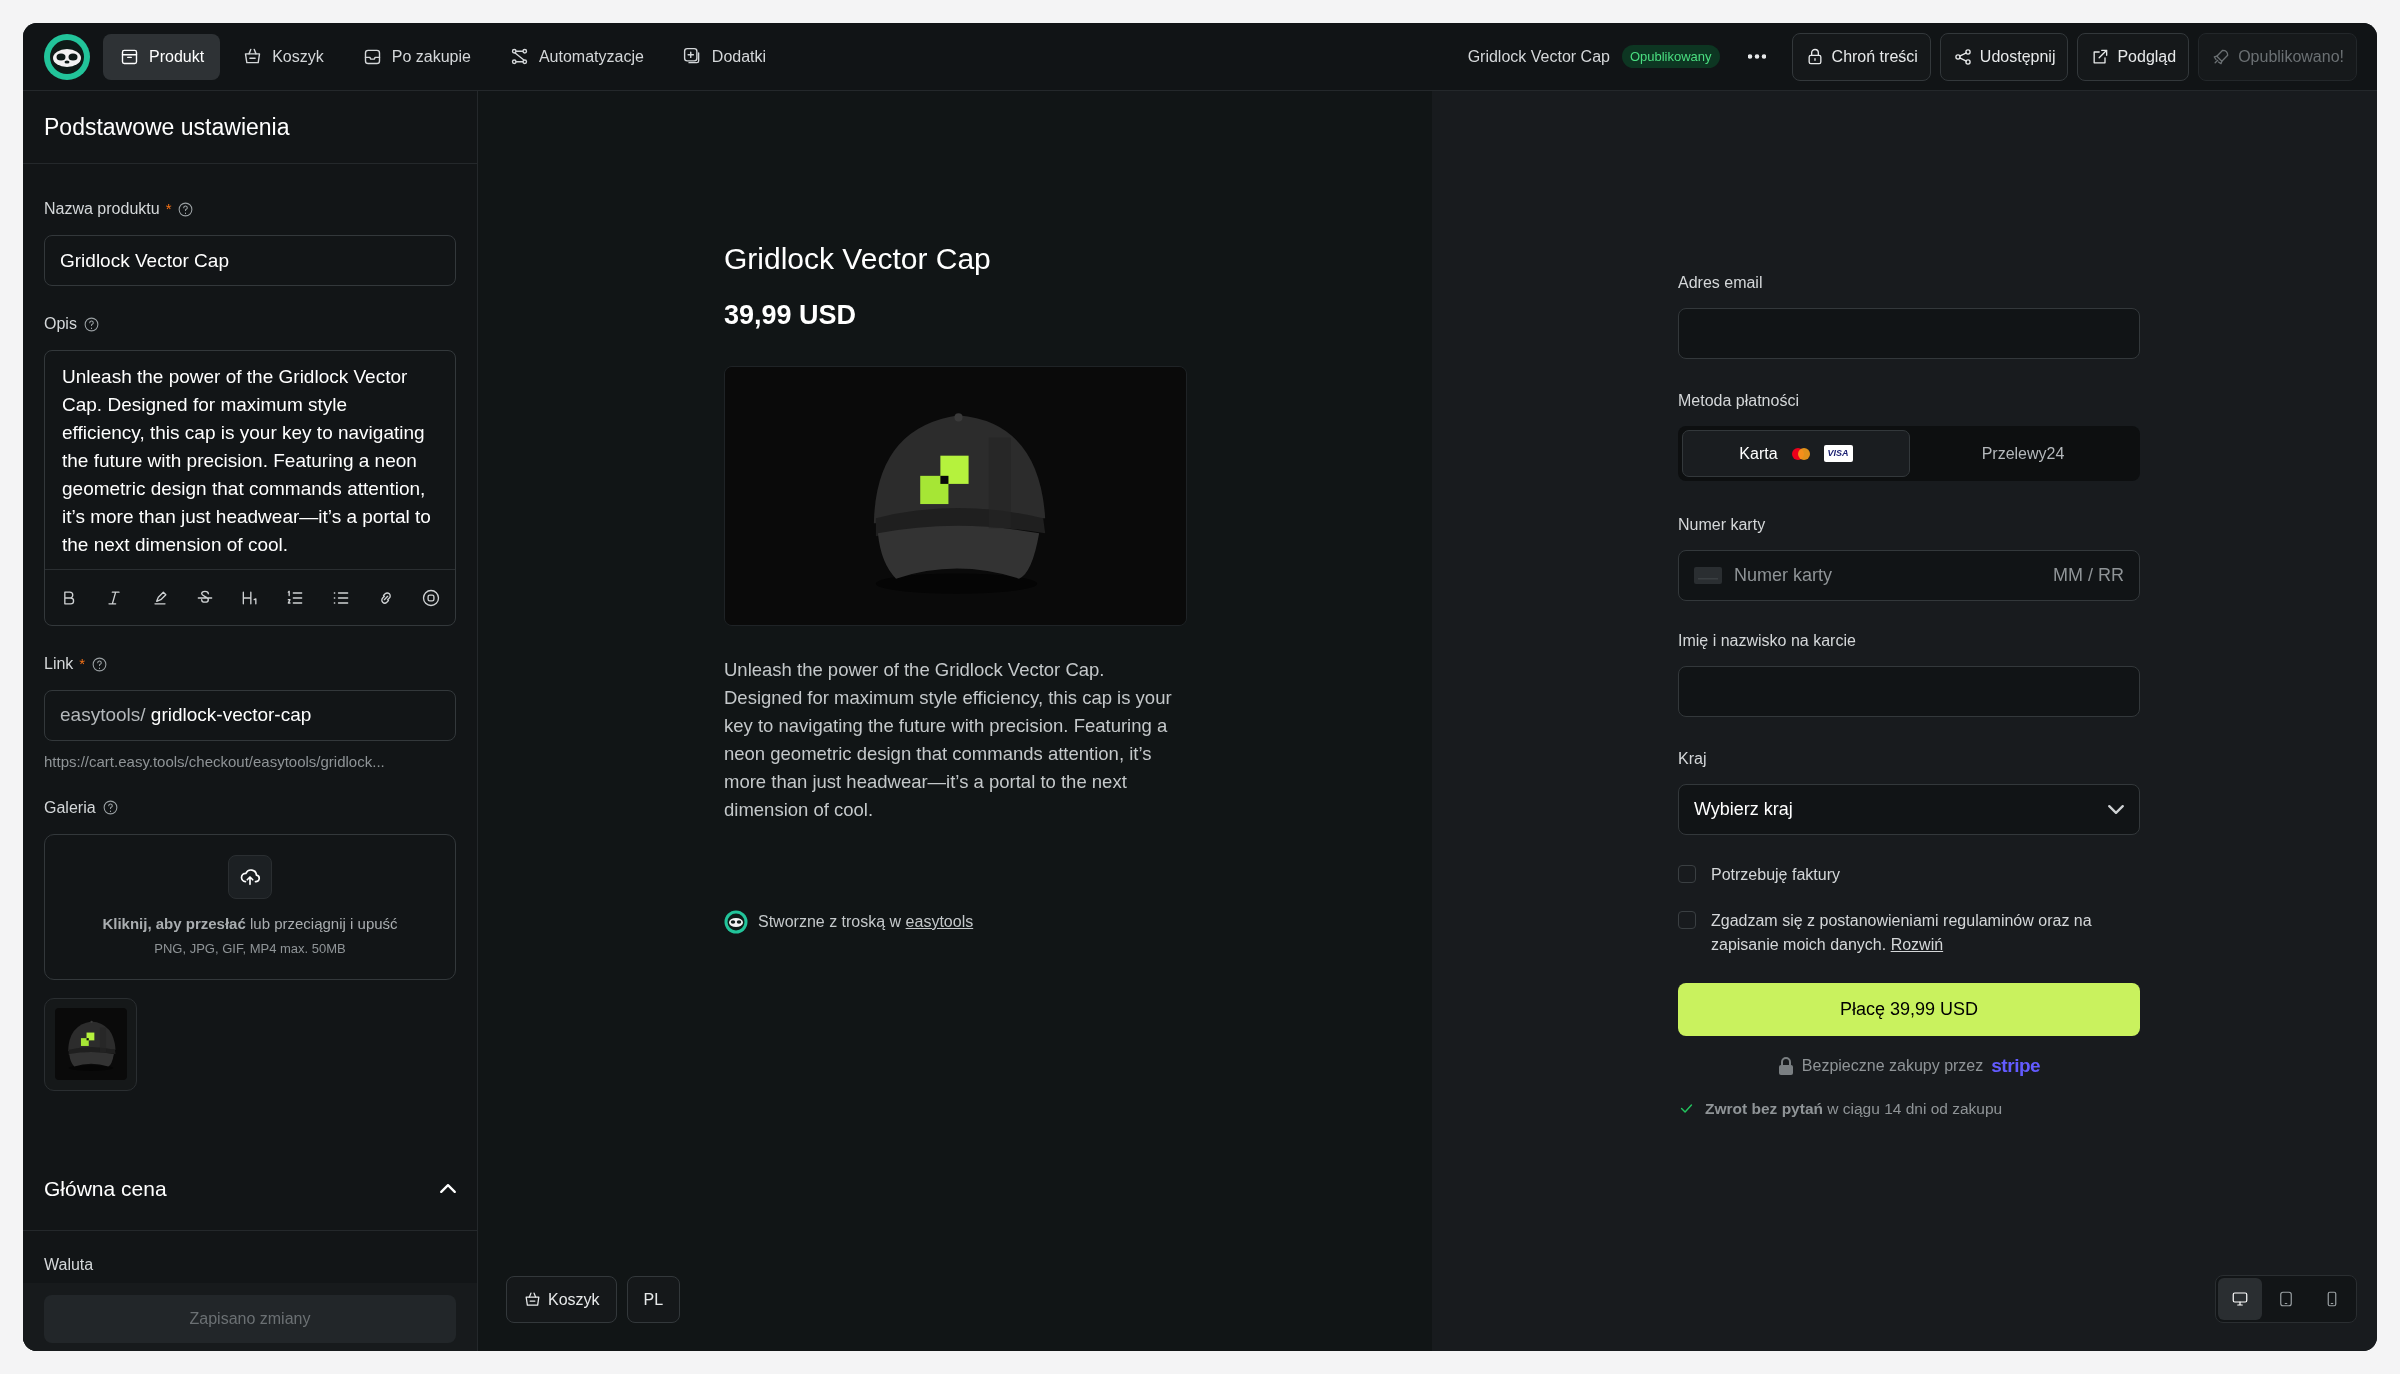  I want to click on chevron-up-icon, so click(448, 1188).